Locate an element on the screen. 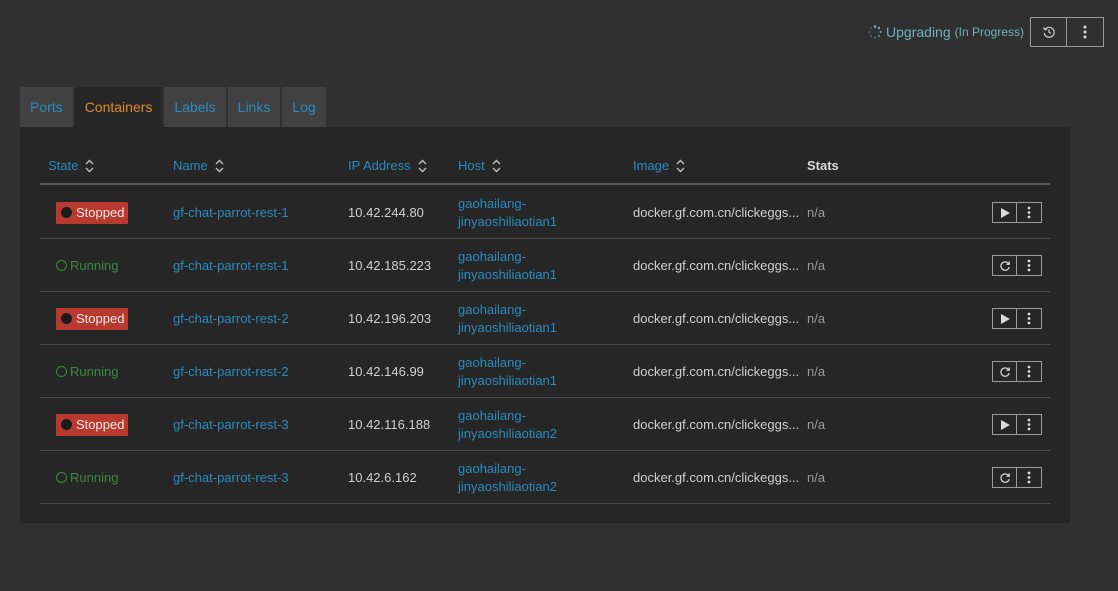 This screenshot has width=1118, height=591. tab-log: Log is located at coordinates (304, 107).